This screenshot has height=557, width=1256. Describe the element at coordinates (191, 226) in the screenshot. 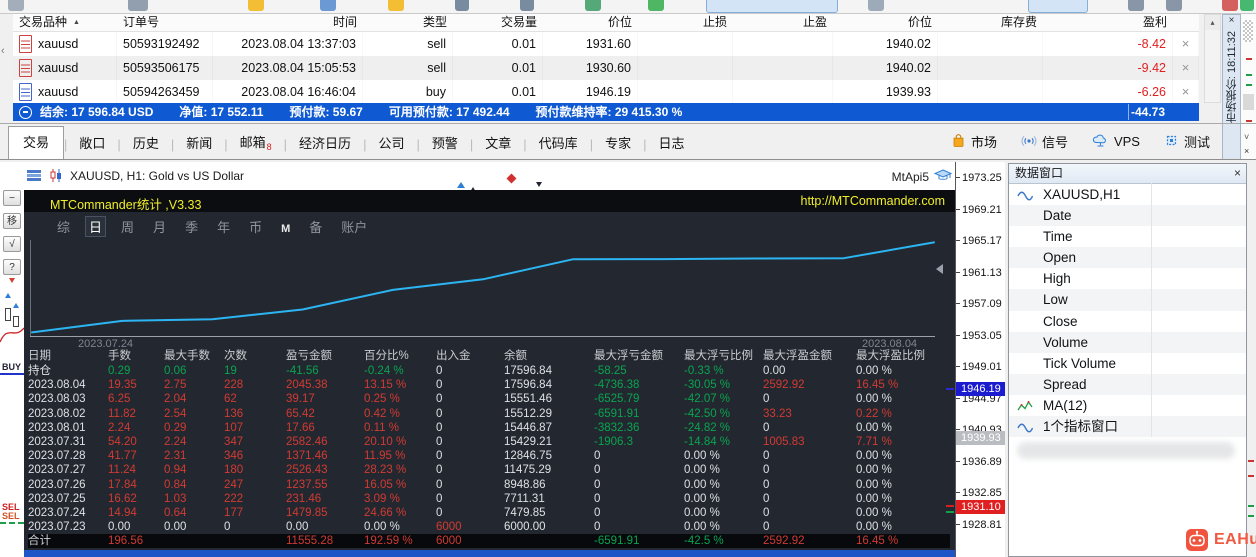

I see `period-button-4: 季` at that location.